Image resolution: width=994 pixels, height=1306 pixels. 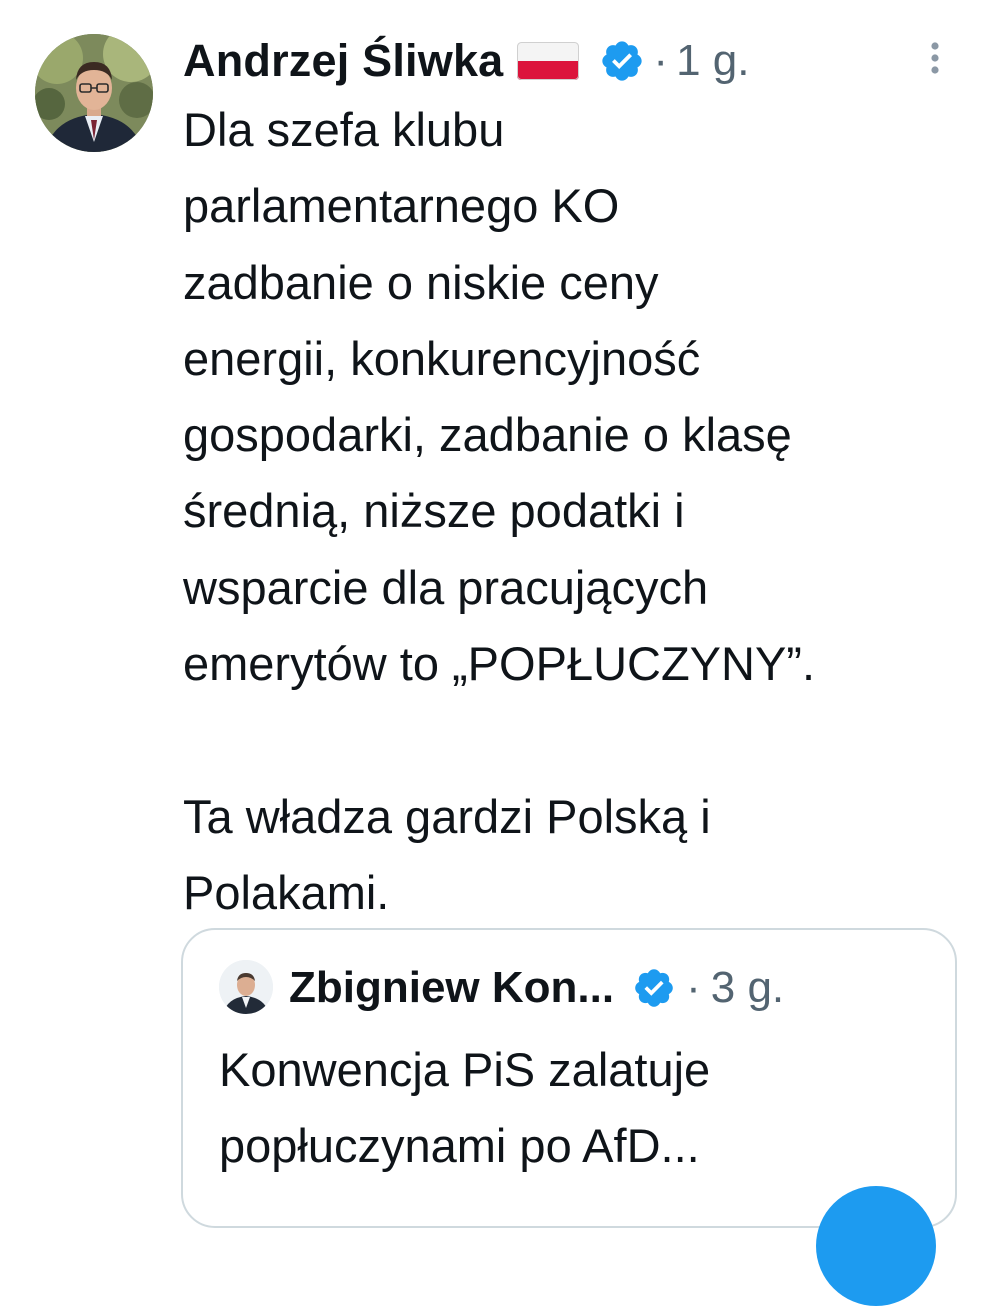 I want to click on author-name: Andrzej Śliwka, so click(x=343, y=61).